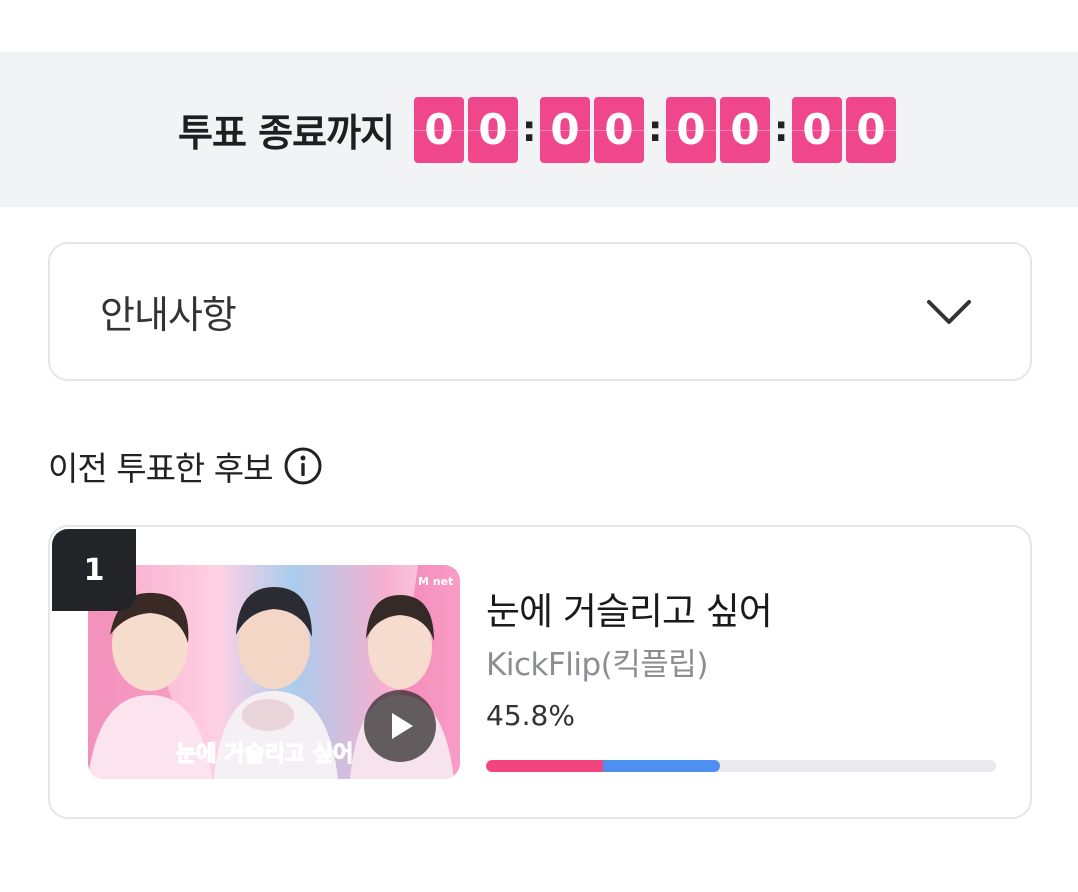  I want to click on previous-vote-title: 이전 투표한 후보, so click(160, 468).